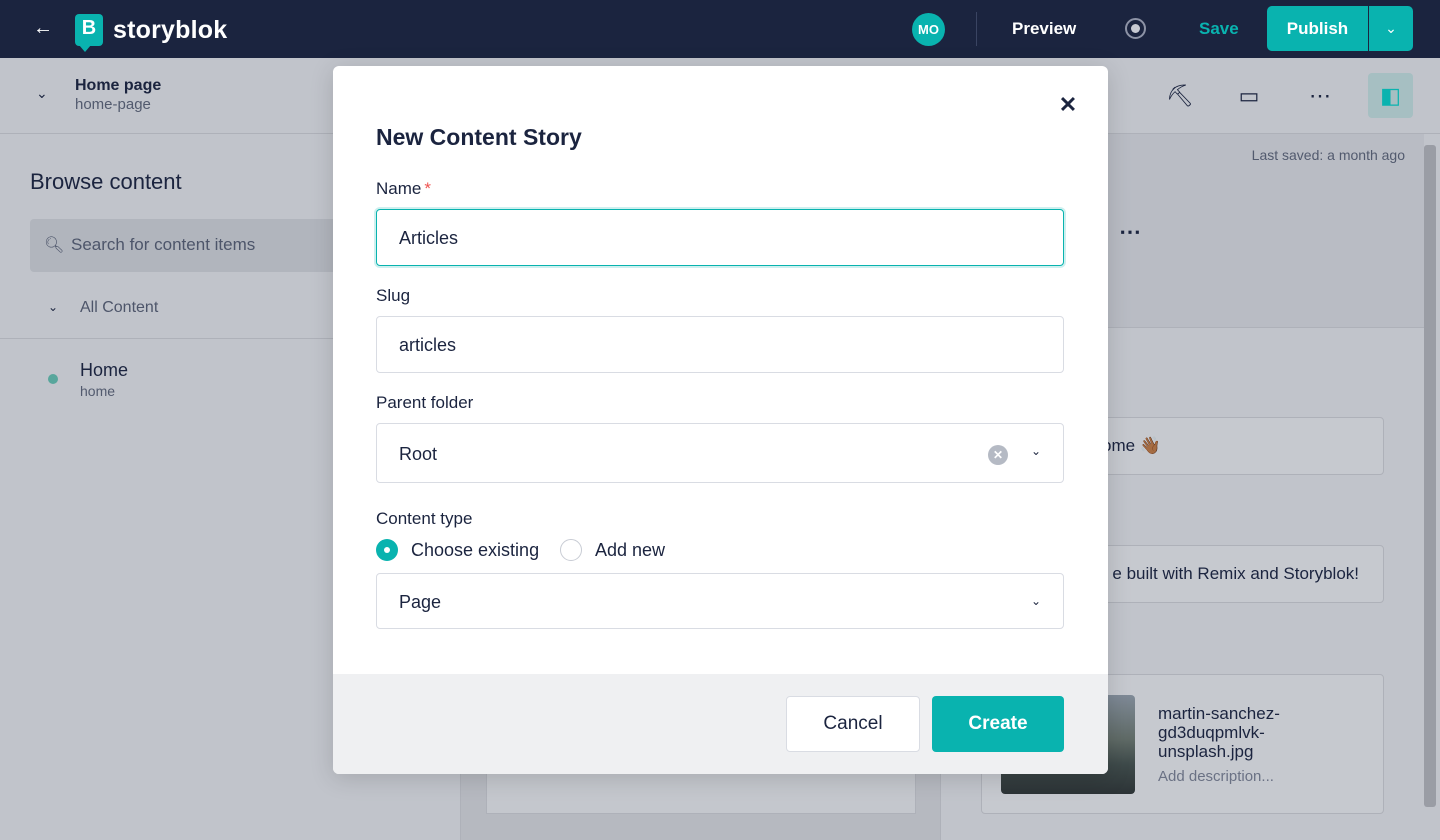 The width and height of the screenshot is (1440, 840). What do you see at coordinates (998, 724) in the screenshot?
I see `create-button: Create` at bounding box center [998, 724].